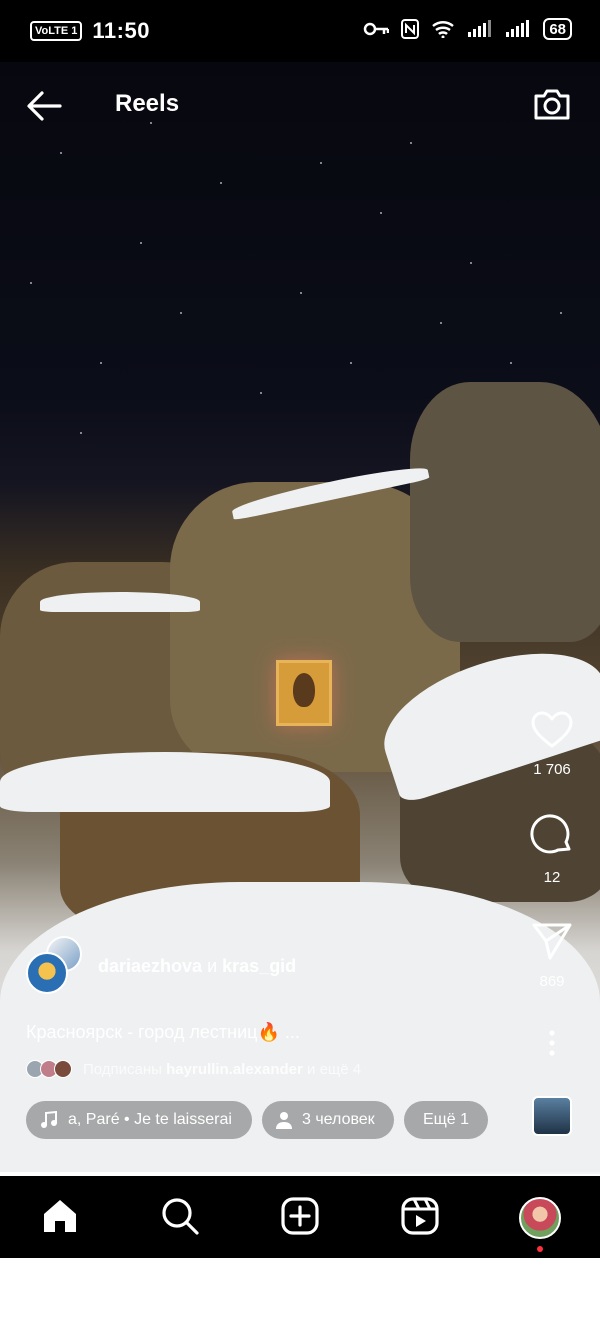 This screenshot has width=600, height=1322. I want to click on reels-header: Reels, so click(300, 106).